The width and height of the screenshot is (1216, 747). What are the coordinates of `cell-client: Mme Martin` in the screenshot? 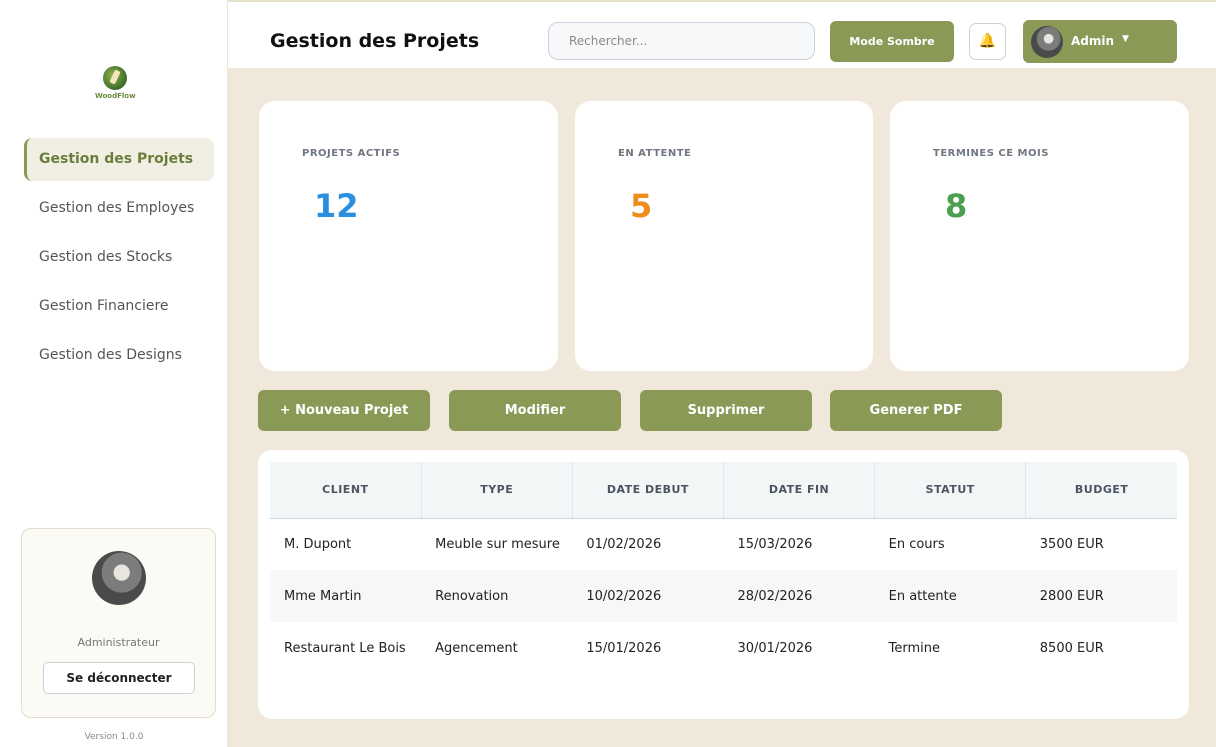 It's located at (346, 596).